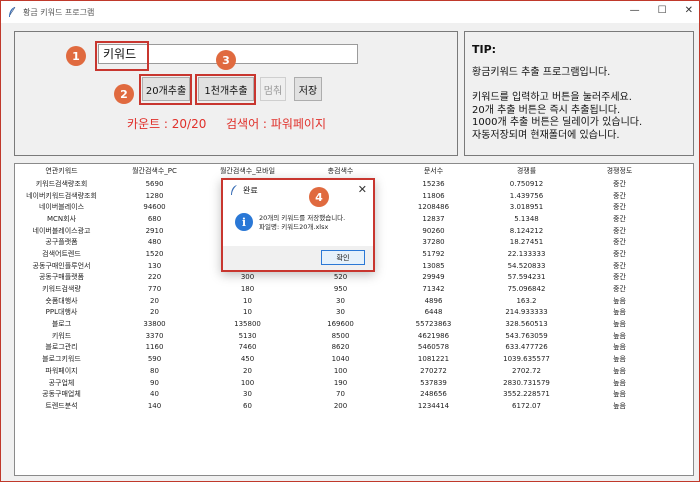  I want to click on table-cell: 70, so click(340, 394).